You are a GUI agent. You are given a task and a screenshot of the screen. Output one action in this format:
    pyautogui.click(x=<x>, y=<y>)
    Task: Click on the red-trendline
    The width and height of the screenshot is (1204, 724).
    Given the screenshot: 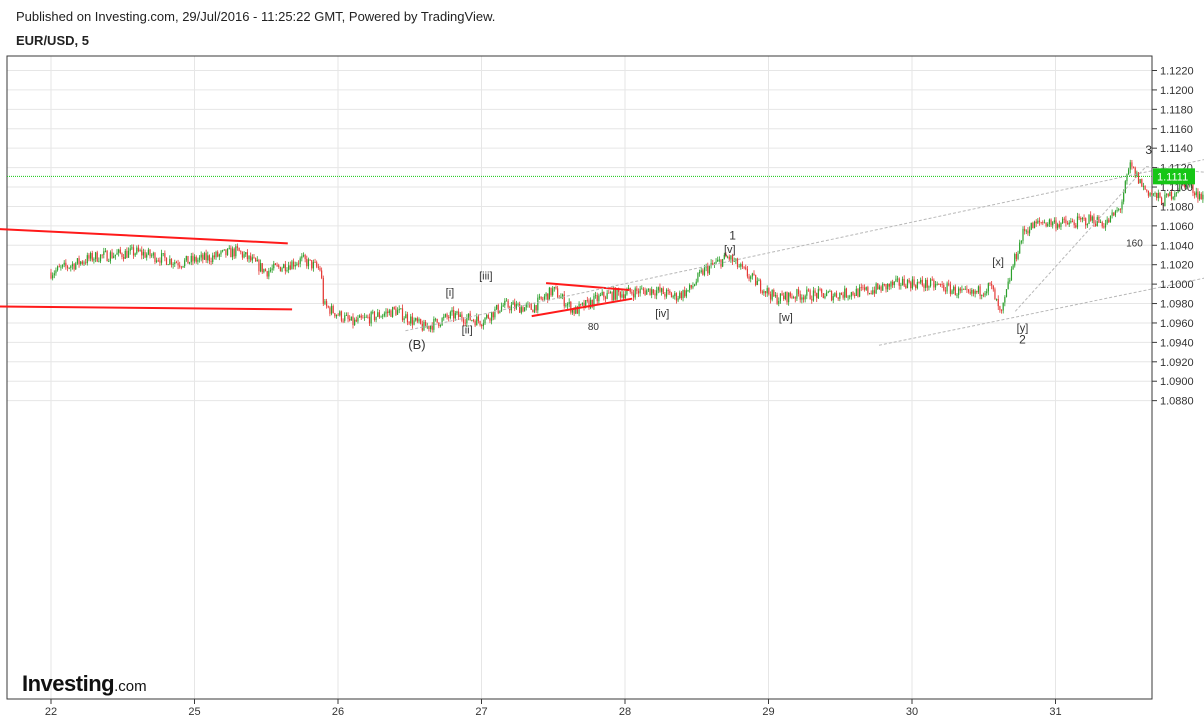 What is the action you would take?
    pyautogui.click(x=146, y=308)
    